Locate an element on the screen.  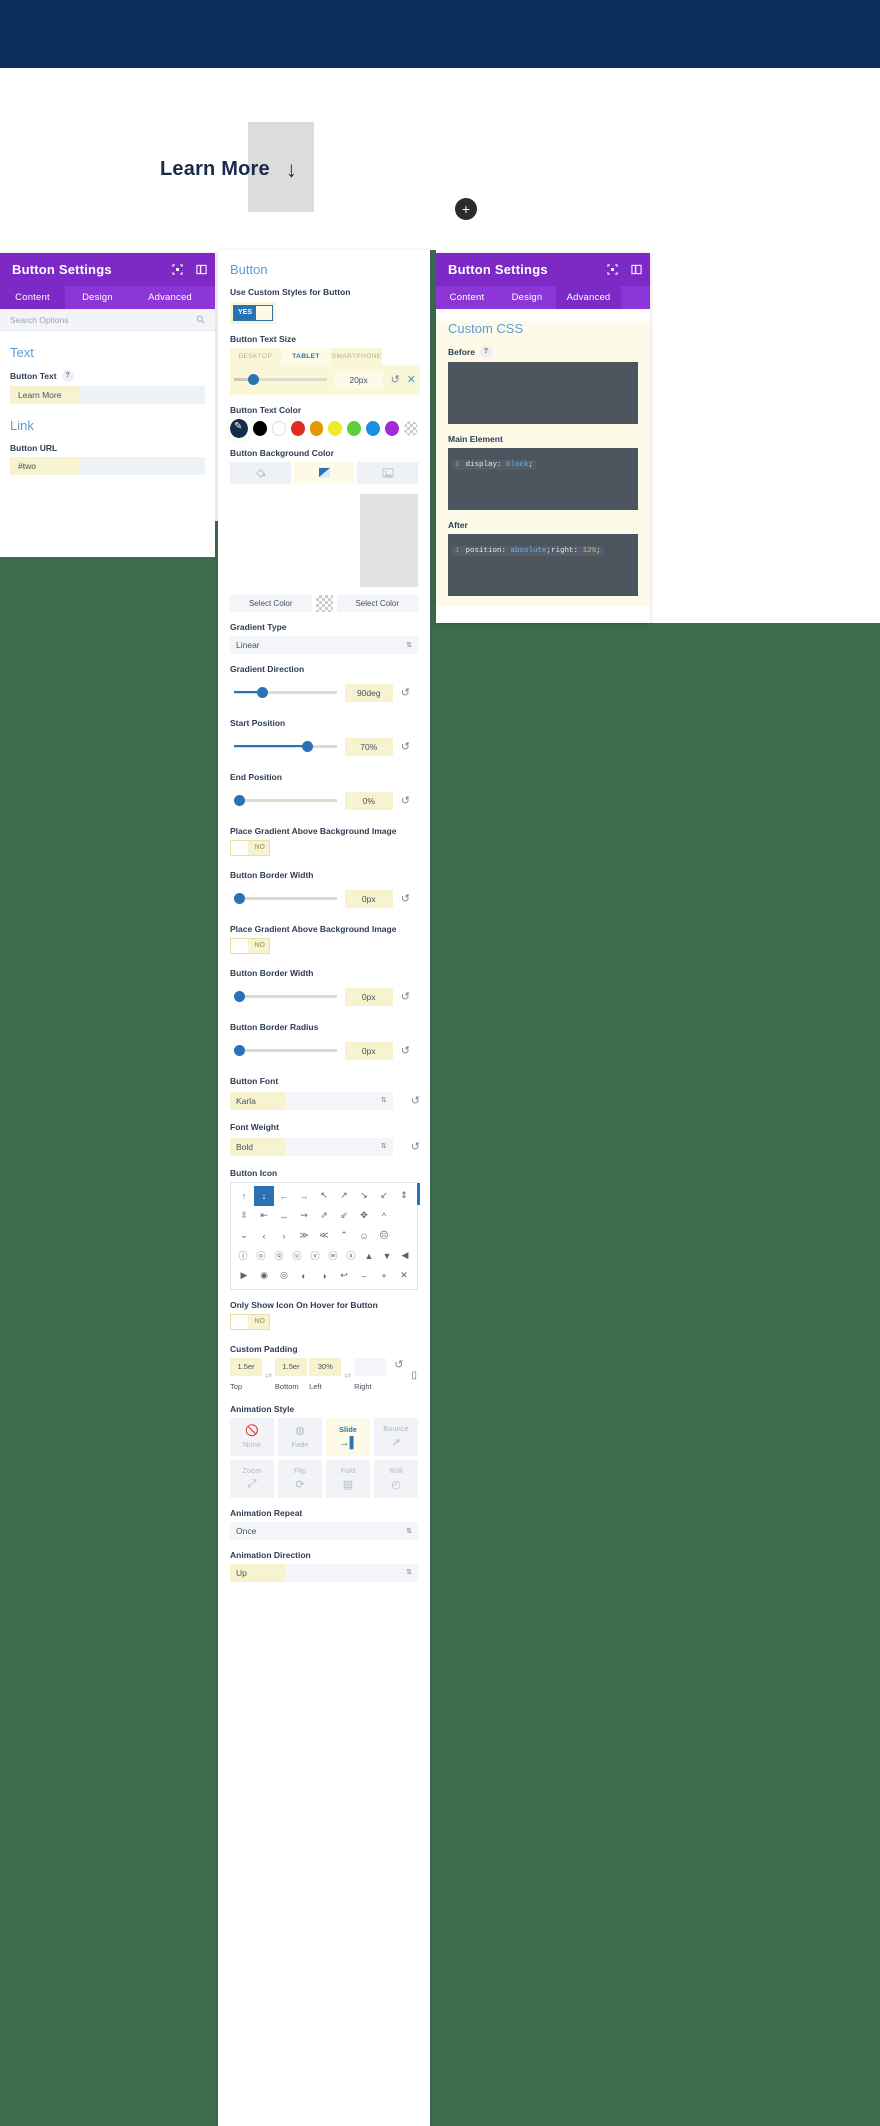
icon-chevron-up: ⌃ is located at coordinates (344, 1236).